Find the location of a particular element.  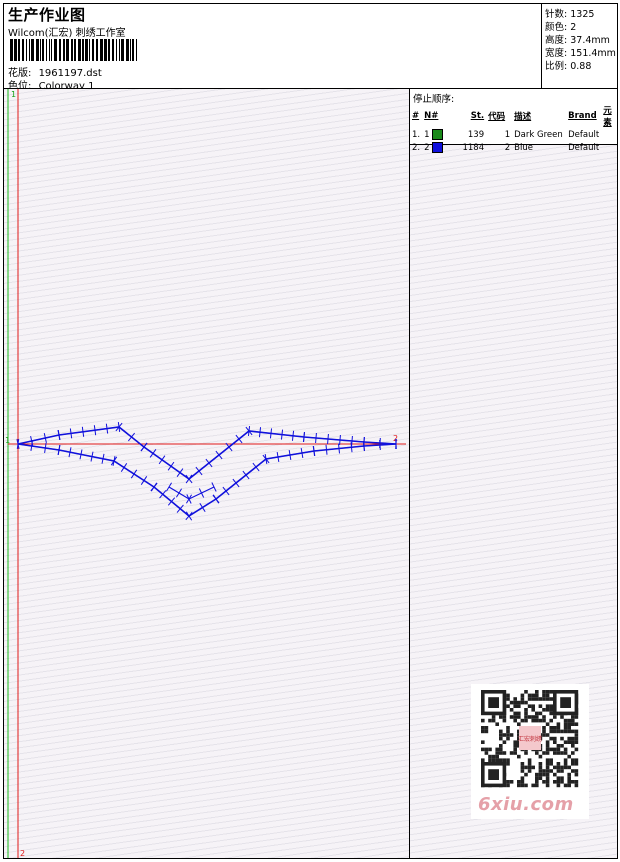

table-header-row: # N# St. 代码 描述 Brand 元素 is located at coordinates (513, 116).